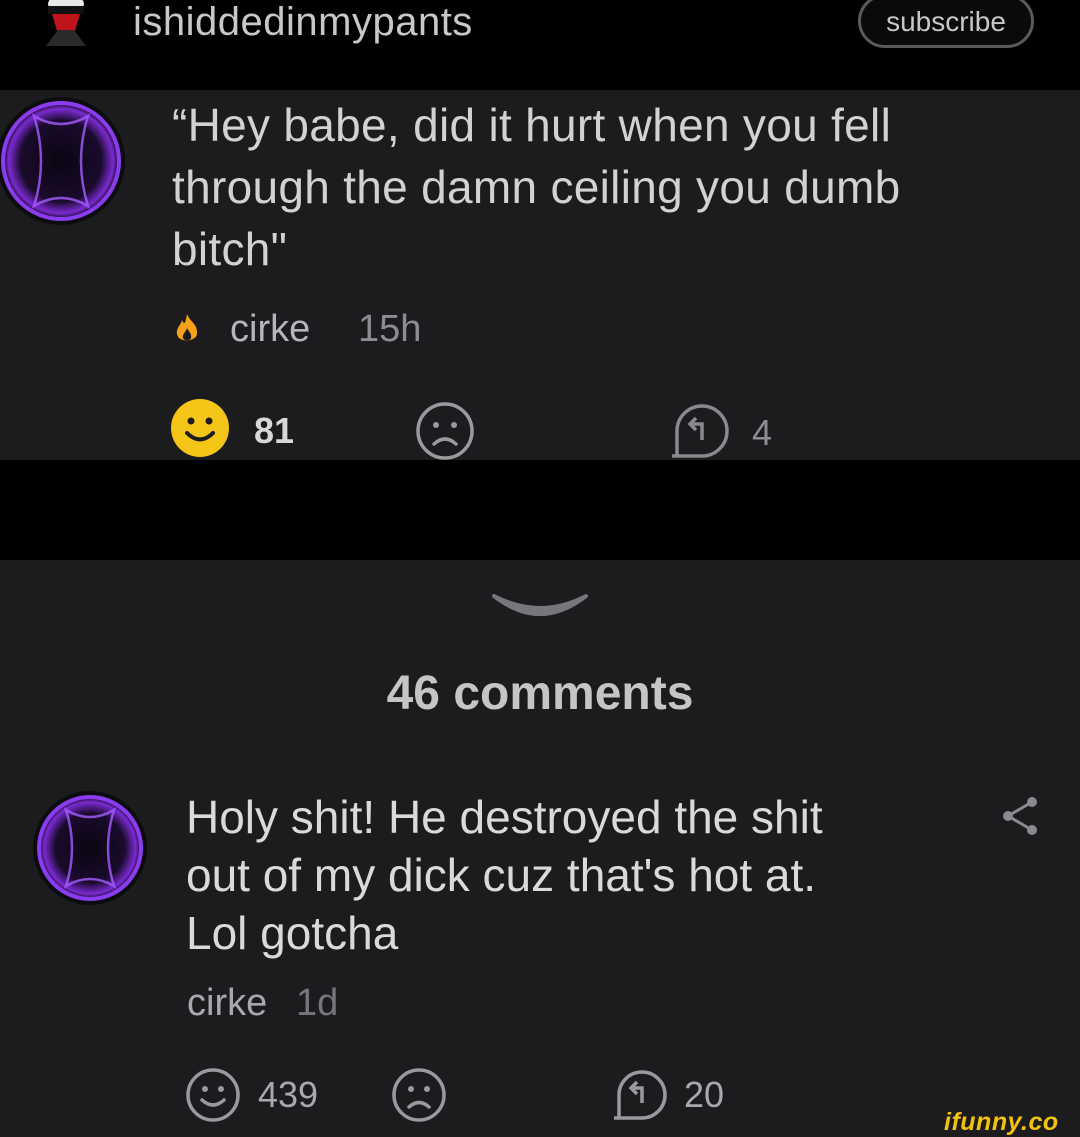  What do you see at coordinates (317, 1003) in the screenshot?
I see `comment-timestamp: 1d` at bounding box center [317, 1003].